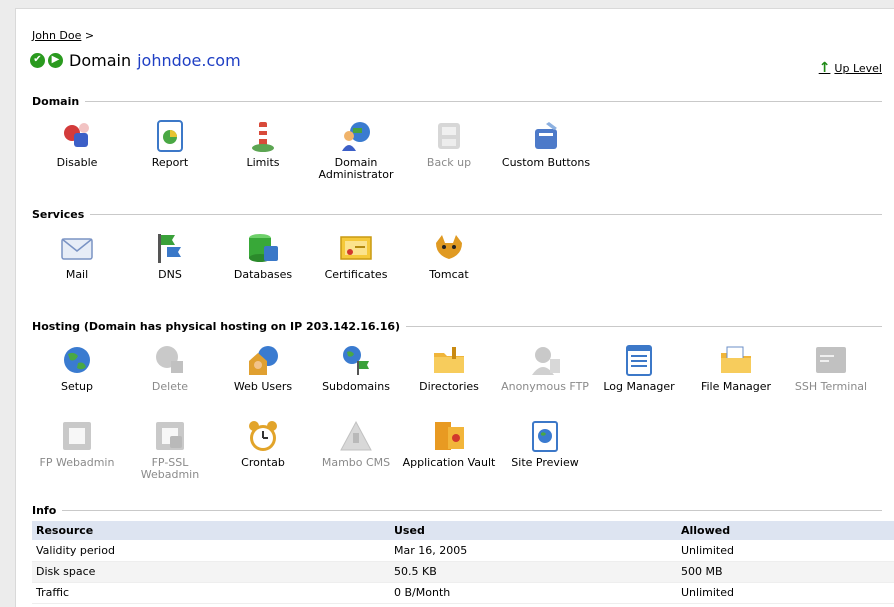 This screenshot has height=607, width=894. I want to click on anonymous-ftp-icon, so click(545, 360).